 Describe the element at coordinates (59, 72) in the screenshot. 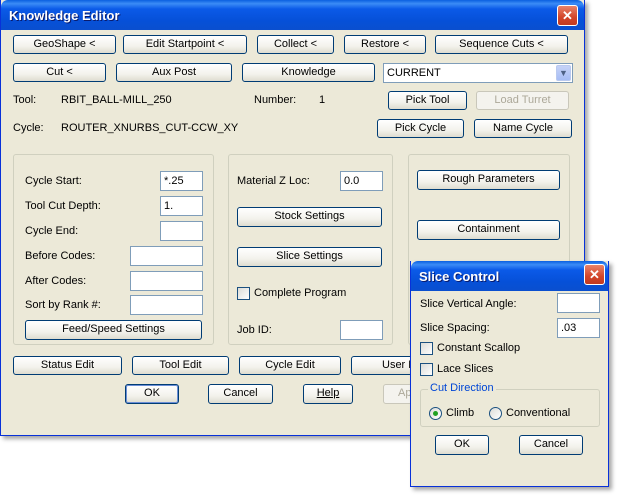

I see `cut-button: Cut <` at that location.